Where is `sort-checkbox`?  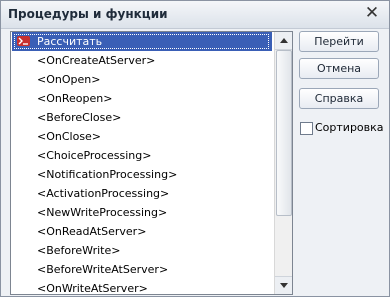 sort-checkbox is located at coordinates (306, 128).